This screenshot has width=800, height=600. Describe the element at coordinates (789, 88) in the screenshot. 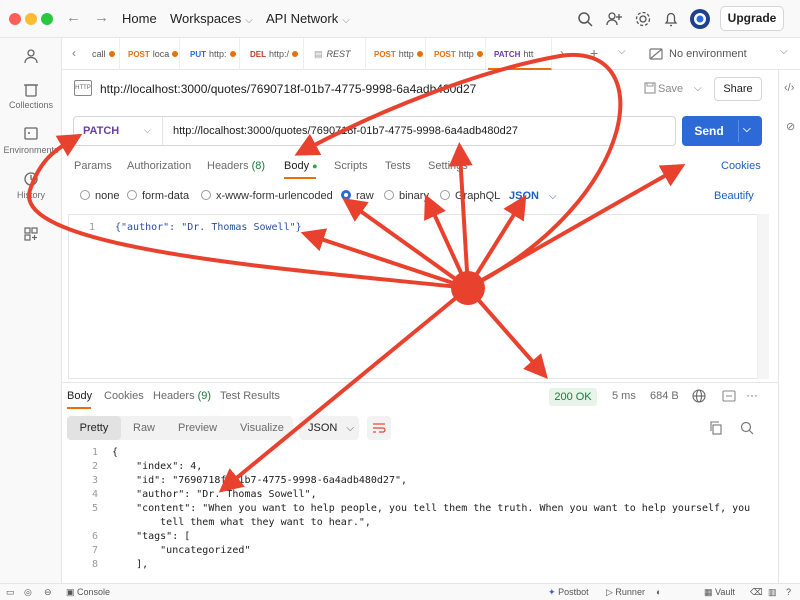

I see `code-icon: ‹/›` at that location.